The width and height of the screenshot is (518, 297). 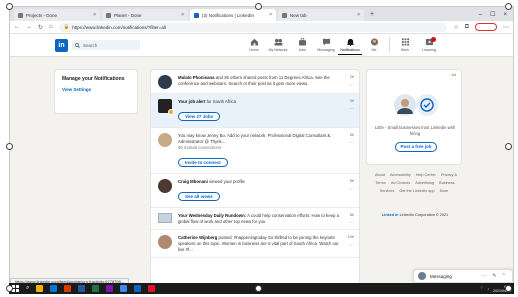 I want to click on notification-time: 2h, so click(x=351, y=77).